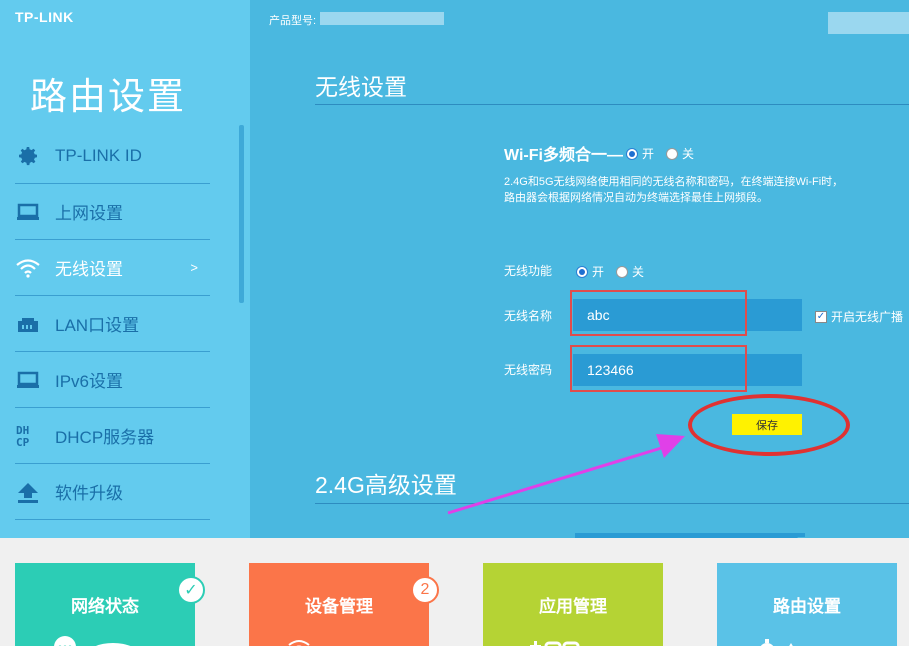 This screenshot has height=646, width=909. I want to click on sidebar-item-dhcp: DH CP DHCP服务器, so click(112, 436).